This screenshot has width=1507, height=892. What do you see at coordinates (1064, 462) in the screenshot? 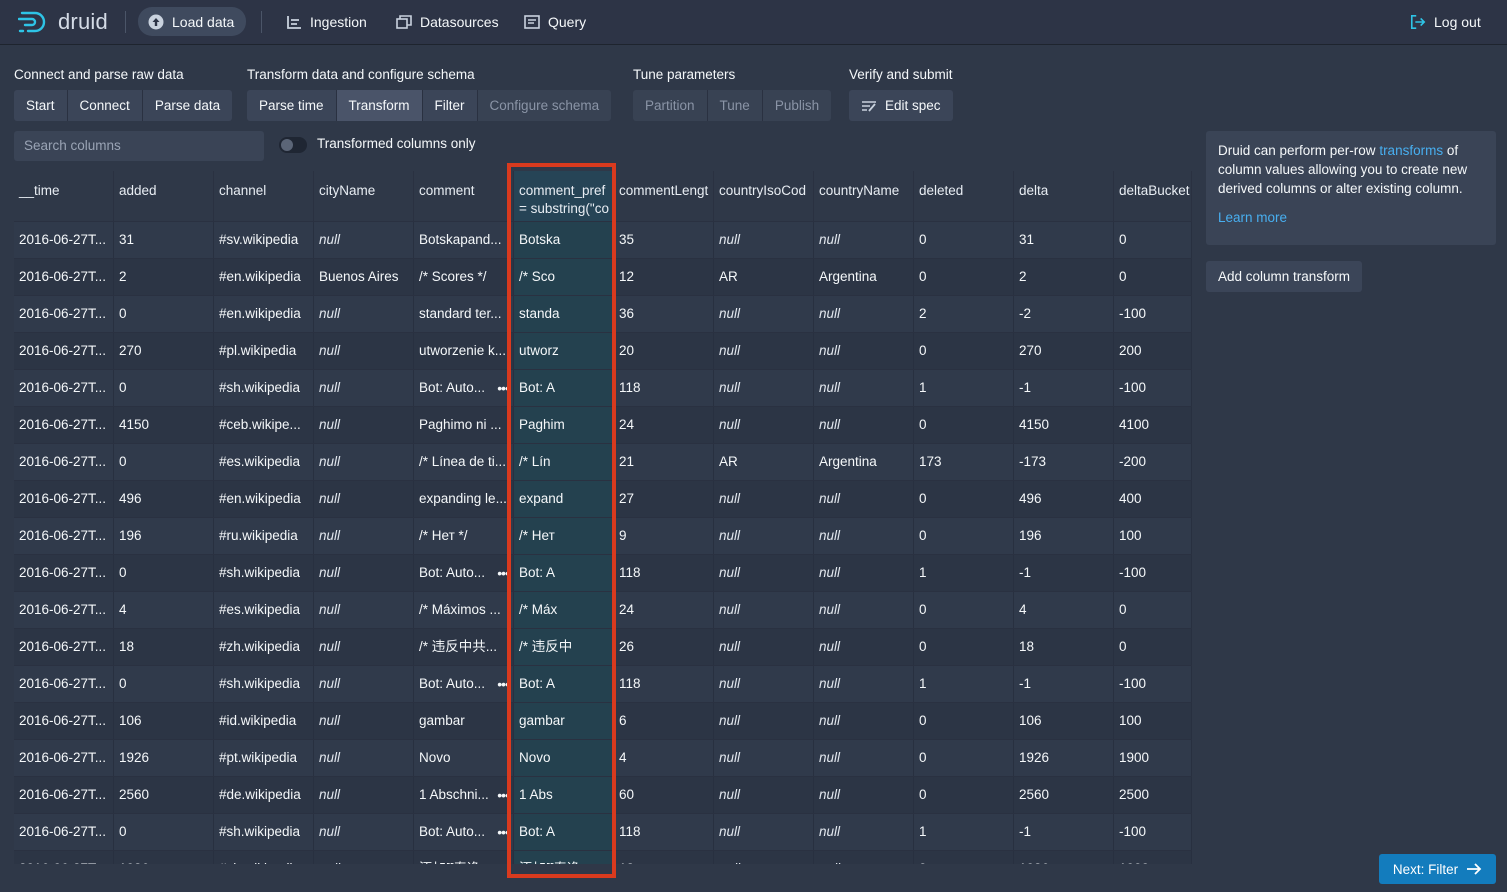
I see `table-cell-delta: -173` at bounding box center [1064, 462].